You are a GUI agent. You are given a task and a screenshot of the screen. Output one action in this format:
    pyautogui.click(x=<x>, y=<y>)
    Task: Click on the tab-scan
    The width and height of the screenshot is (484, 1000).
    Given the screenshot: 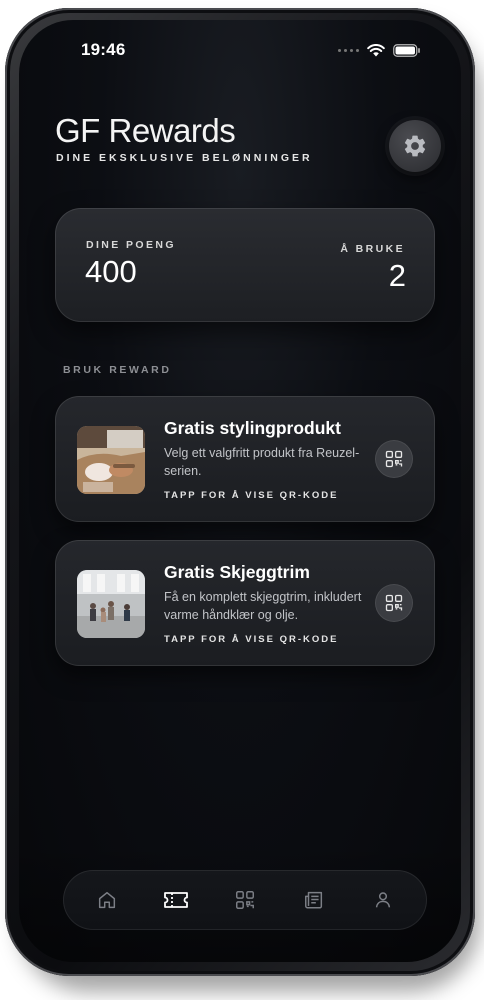 What is the action you would take?
    pyautogui.click(x=245, y=900)
    